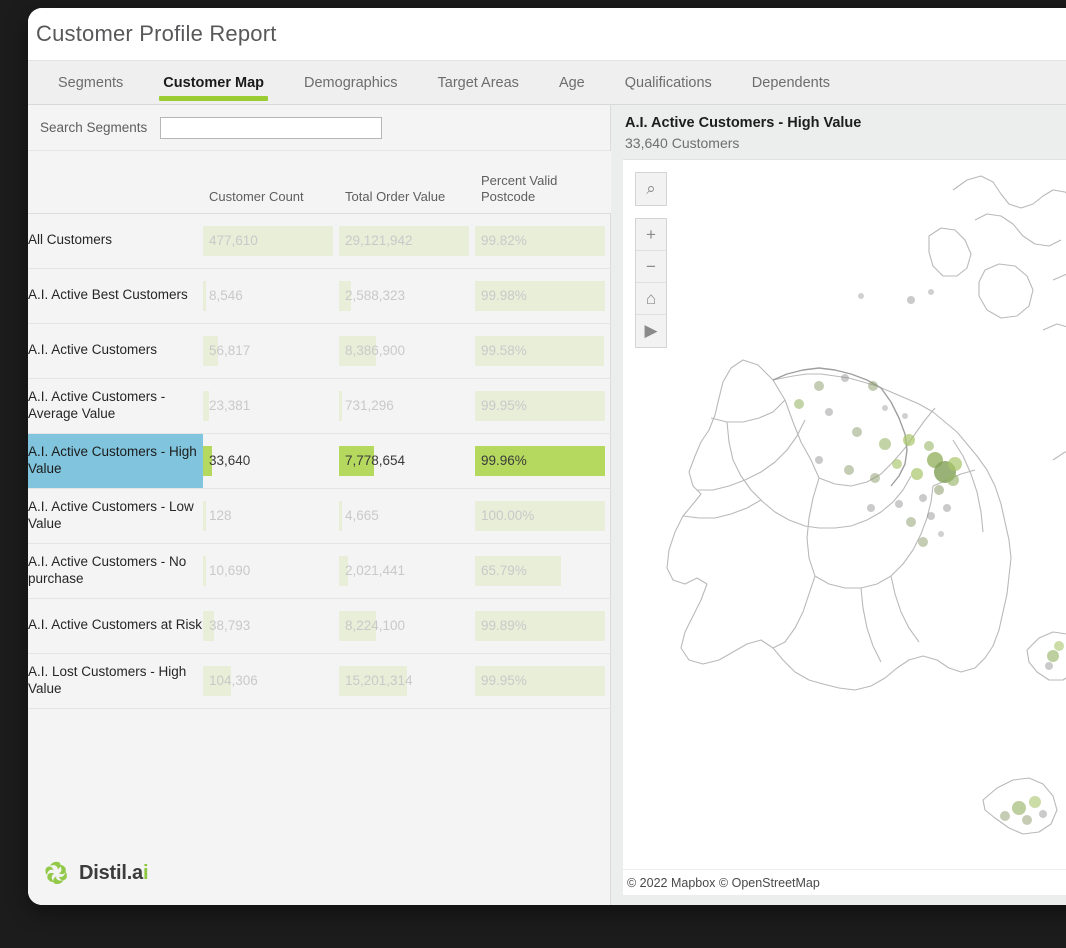 This screenshot has width=1066, height=948. I want to click on search-input, so click(271, 127).